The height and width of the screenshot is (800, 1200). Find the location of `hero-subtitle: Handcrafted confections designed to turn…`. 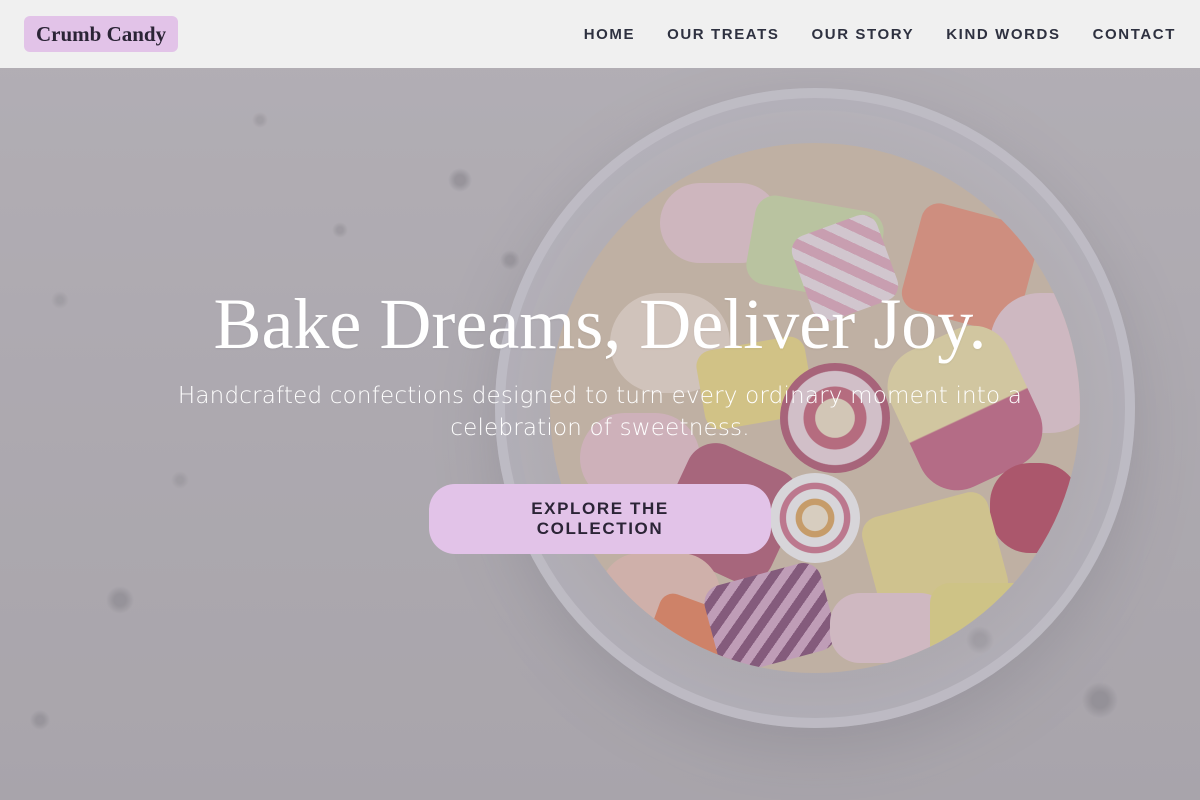

hero-subtitle: Handcrafted confections designed to turn… is located at coordinates (600, 412).